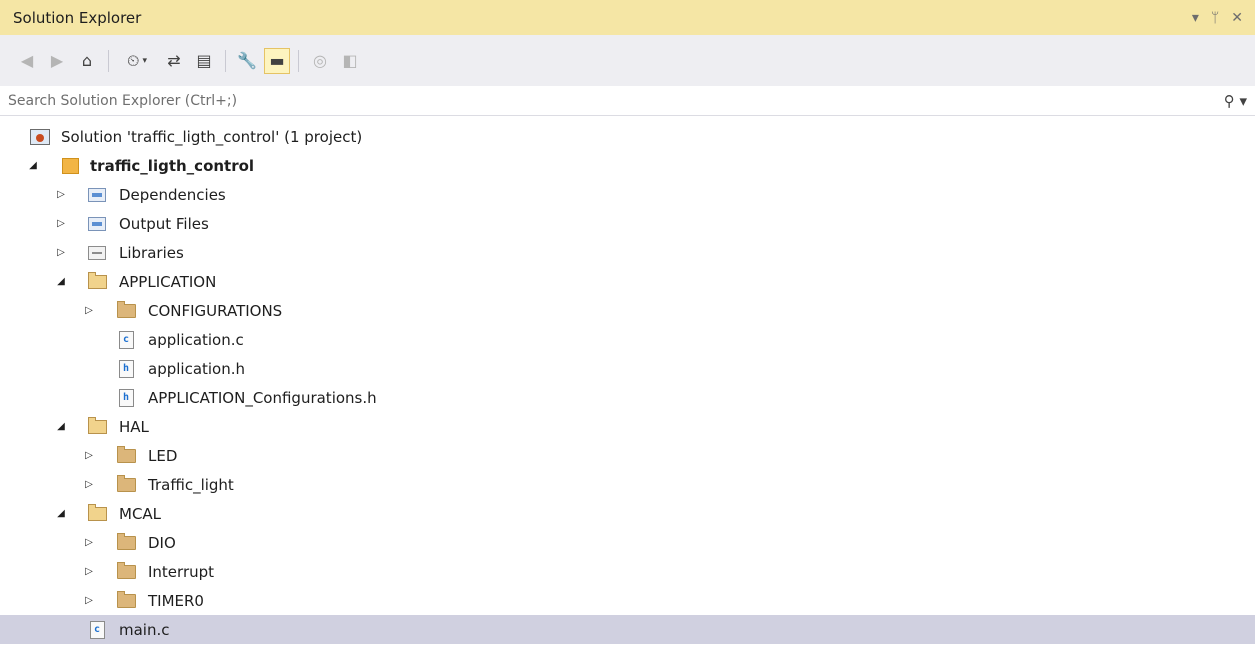 The width and height of the screenshot is (1255, 648). I want to click on tree-item-timer0: ▷ TIMER0, so click(627, 600).